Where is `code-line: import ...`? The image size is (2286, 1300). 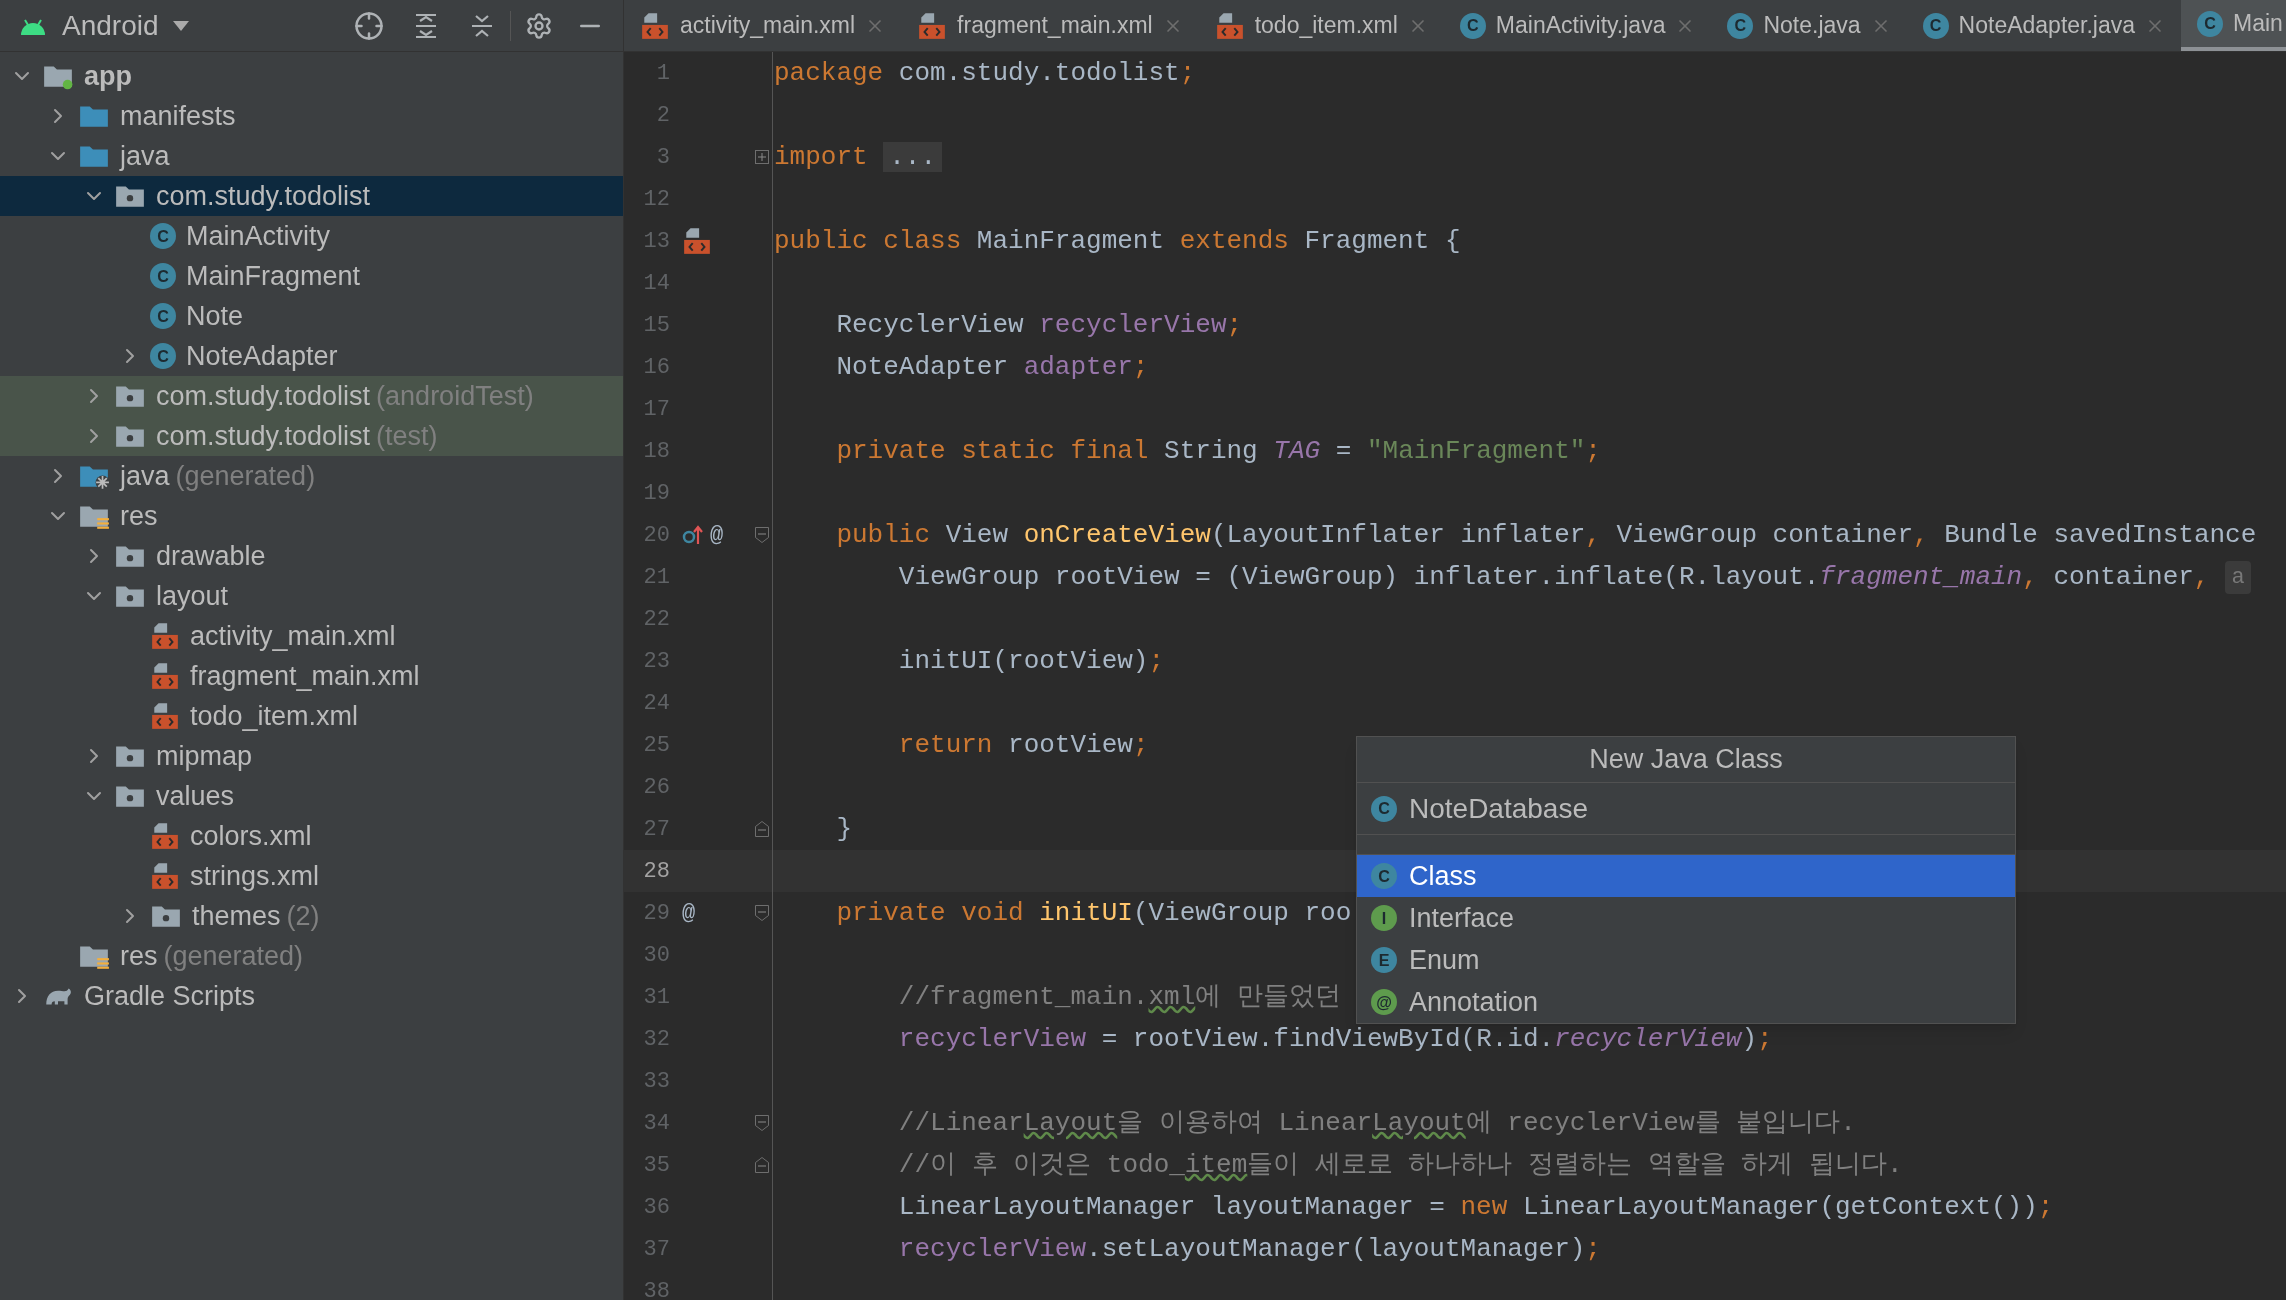
code-line: import ... is located at coordinates (858, 157).